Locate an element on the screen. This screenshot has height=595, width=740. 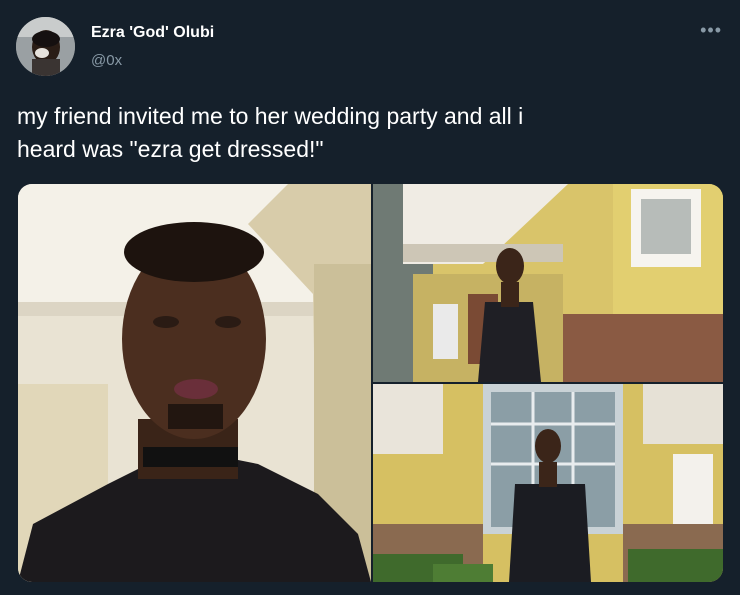
author-name: Ezra 'God' Olubi is located at coordinates (152, 33).